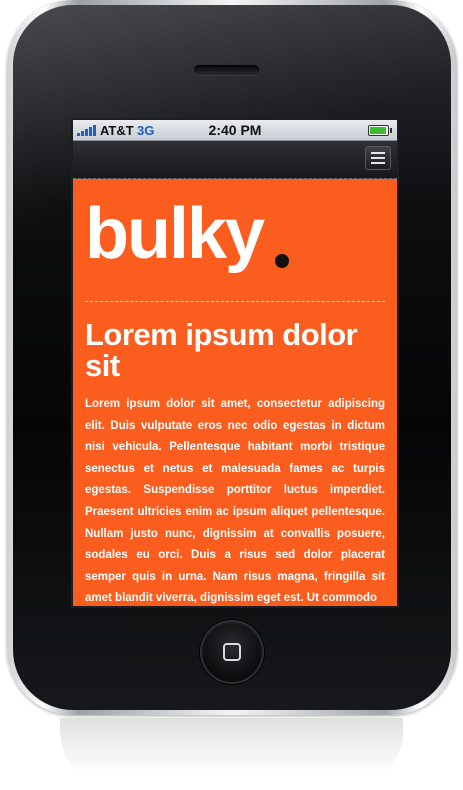 Image resolution: width=463 pixels, height=790 pixels. Describe the element at coordinates (221, 350) in the screenshot. I see `article-title: Lorem ipsum dolor sit` at that location.